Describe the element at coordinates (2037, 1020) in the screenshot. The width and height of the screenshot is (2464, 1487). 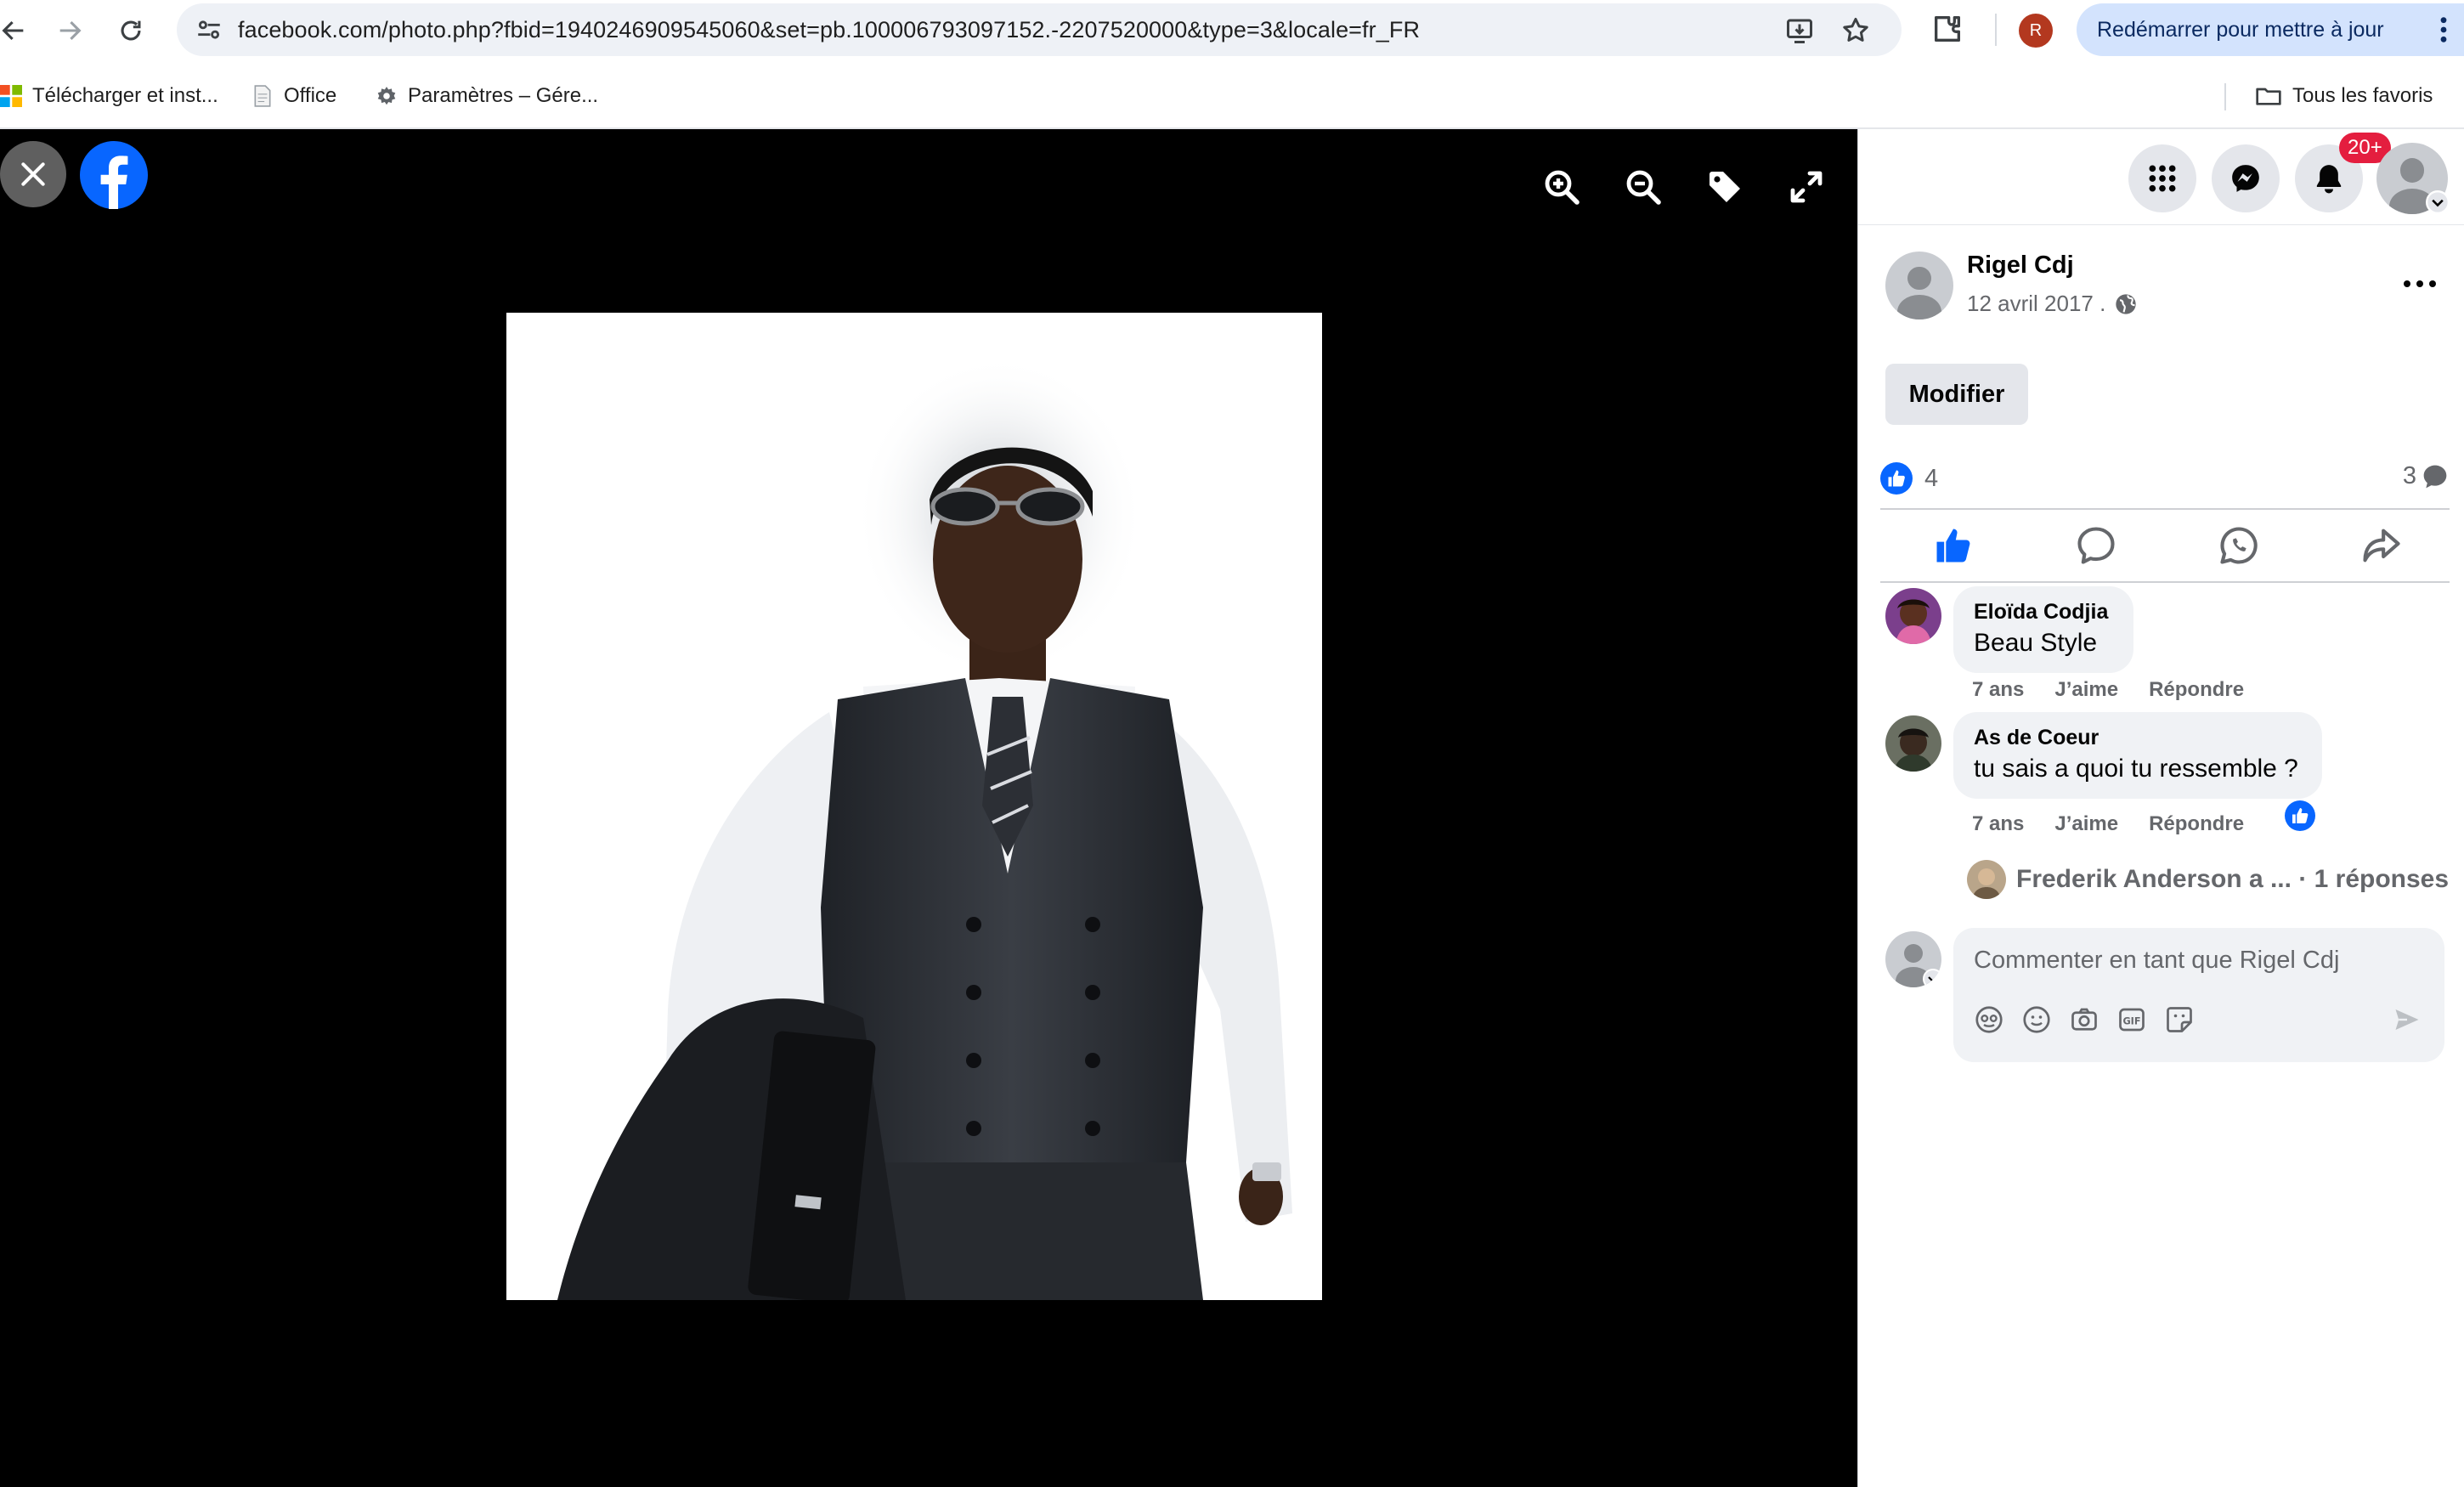
I see `emoji-icon` at that location.